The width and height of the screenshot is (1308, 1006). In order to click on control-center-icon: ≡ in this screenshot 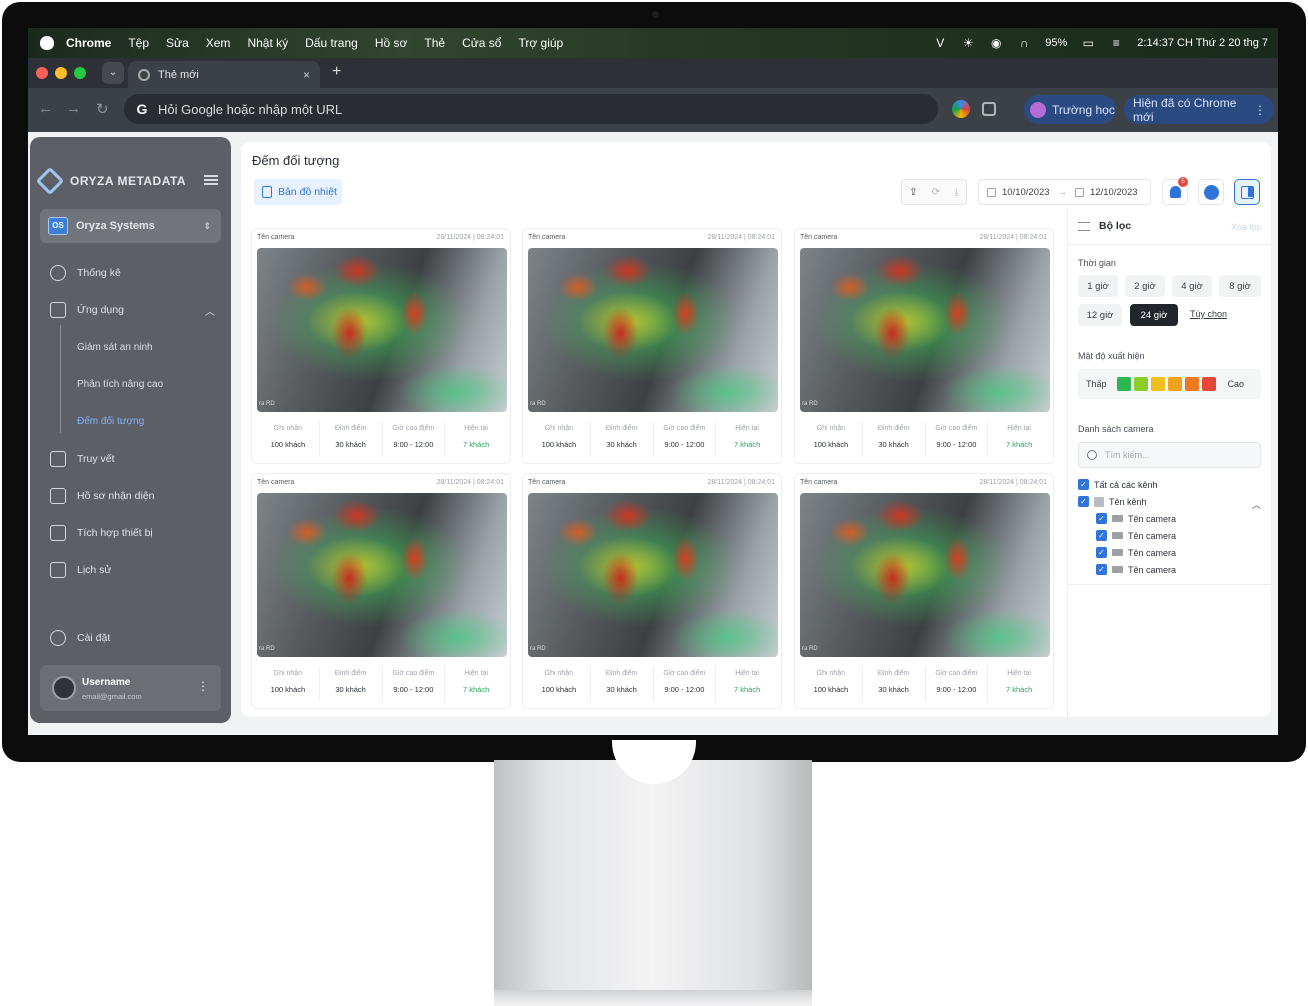, I will do `click(1116, 43)`.